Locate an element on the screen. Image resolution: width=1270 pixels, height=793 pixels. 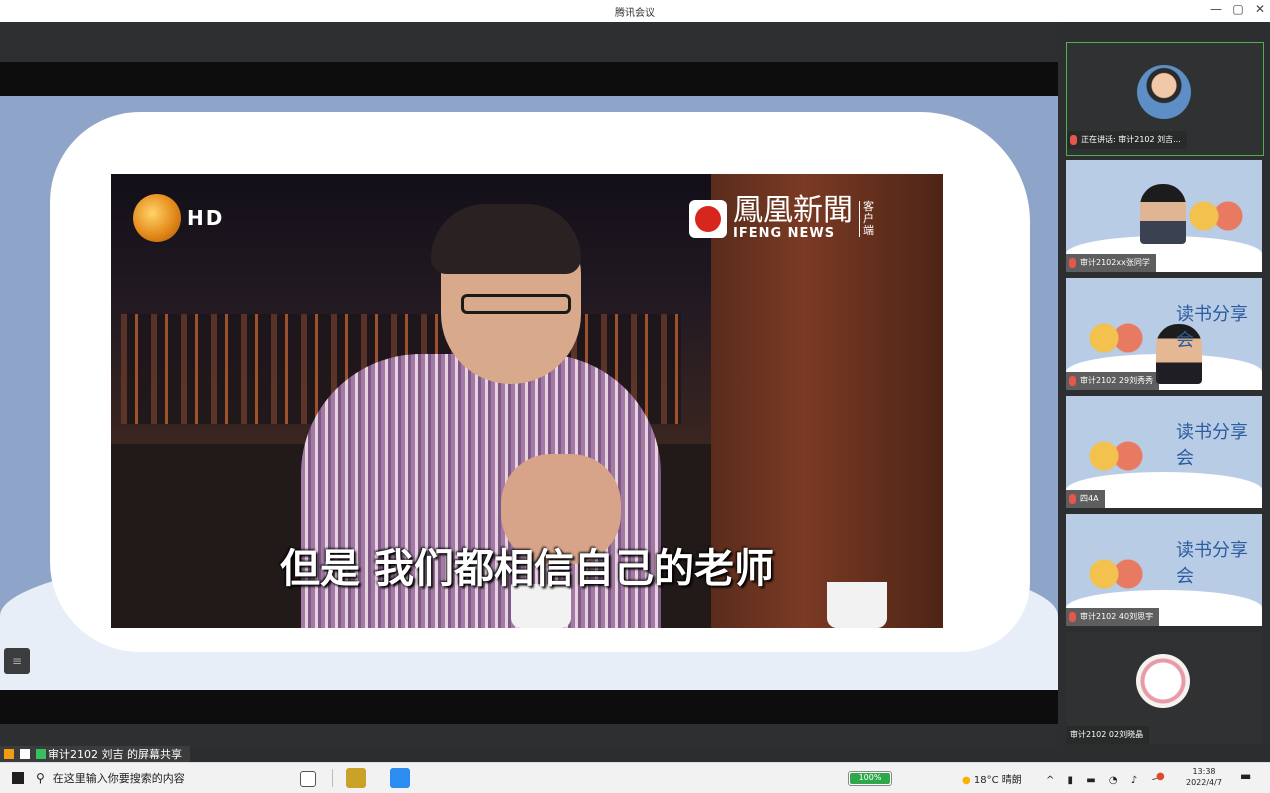
battery-indicator: 100% is located at coordinates (870, 778).